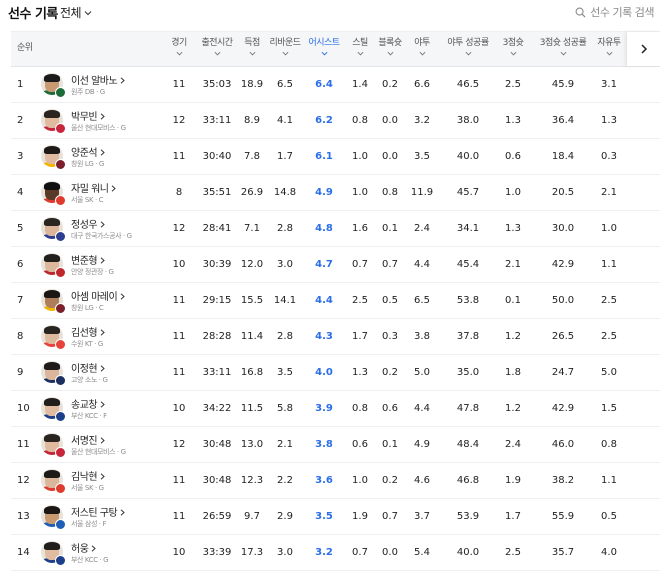  What do you see at coordinates (179, 444) in the screenshot?
I see `stat-cell-games: 12` at bounding box center [179, 444].